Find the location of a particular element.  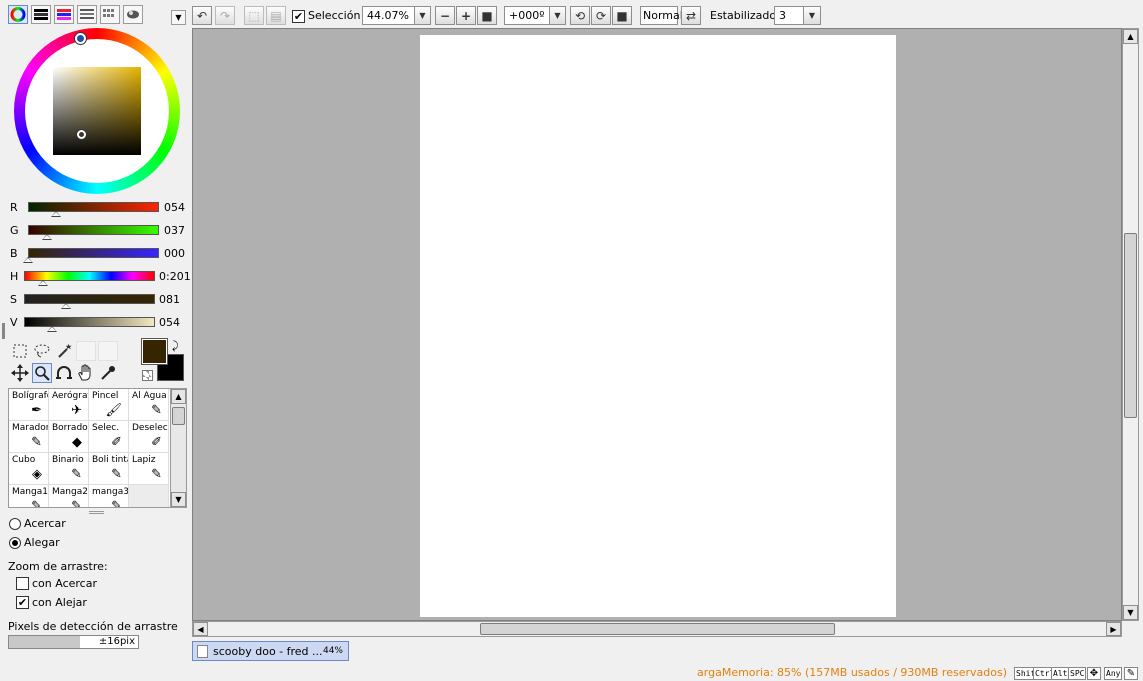

flip-horizontal-button: ⇄ is located at coordinates (691, 15).